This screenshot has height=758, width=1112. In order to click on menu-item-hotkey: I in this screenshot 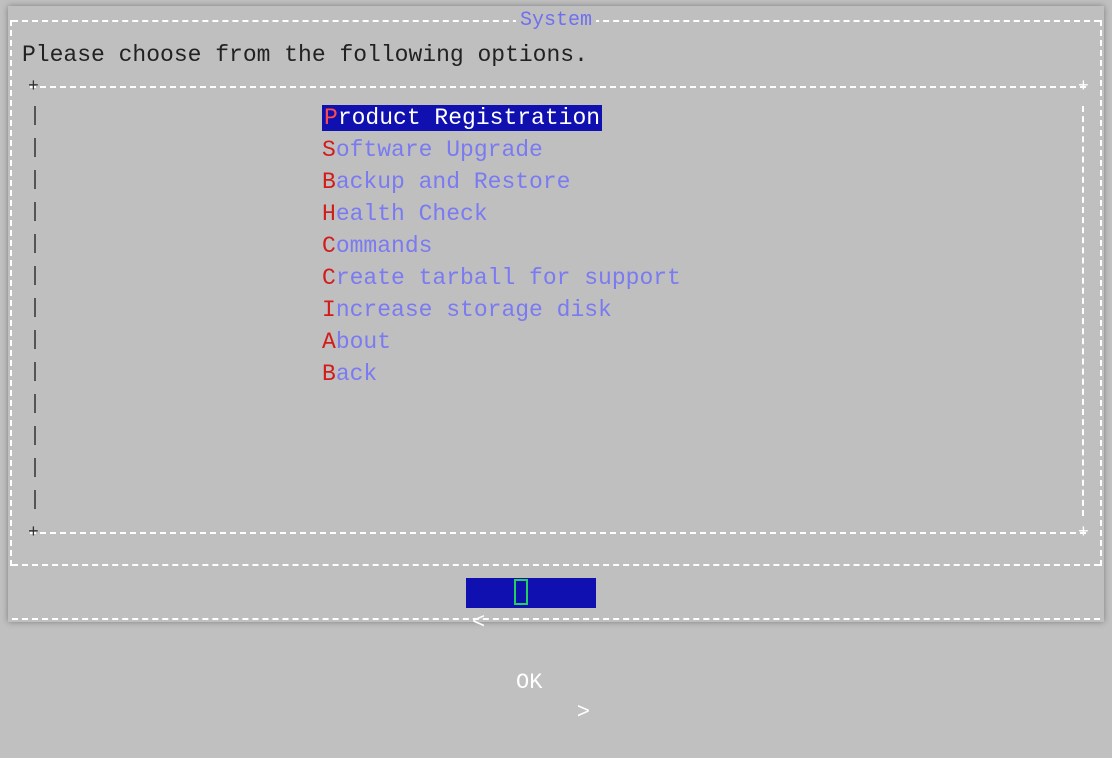, I will do `click(329, 310)`.